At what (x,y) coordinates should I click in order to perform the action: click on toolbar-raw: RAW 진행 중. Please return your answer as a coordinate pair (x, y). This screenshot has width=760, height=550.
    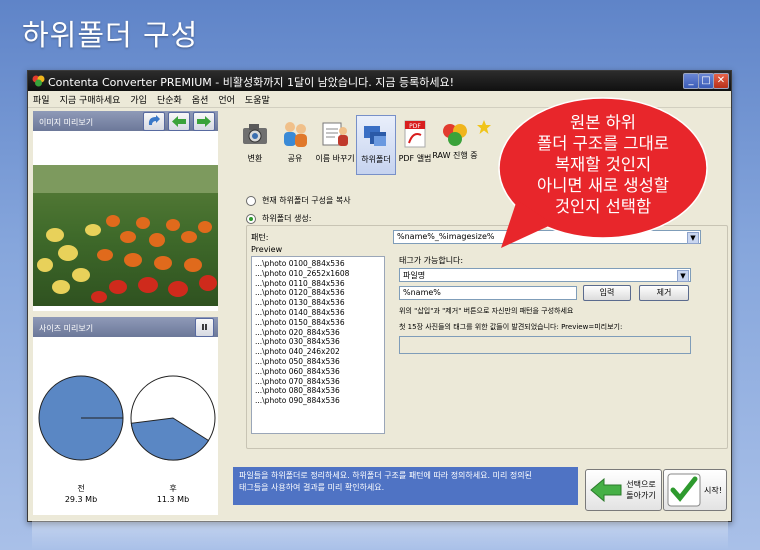
    Looking at the image, I should click on (455, 144).